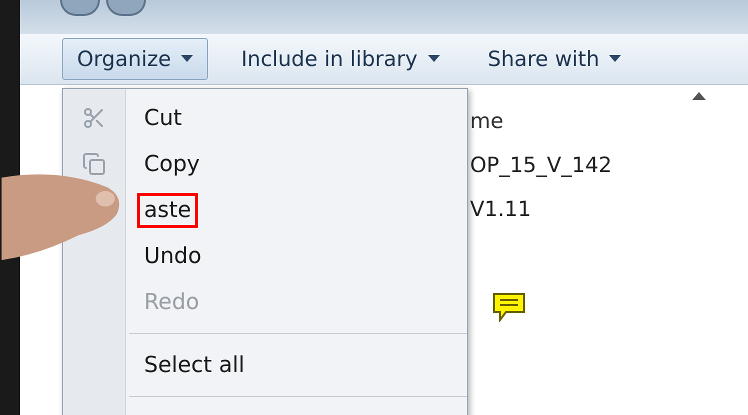 The height and width of the screenshot is (415, 748). Describe the element at coordinates (340, 59) in the screenshot. I see `toolbar-button: Include in library` at that location.